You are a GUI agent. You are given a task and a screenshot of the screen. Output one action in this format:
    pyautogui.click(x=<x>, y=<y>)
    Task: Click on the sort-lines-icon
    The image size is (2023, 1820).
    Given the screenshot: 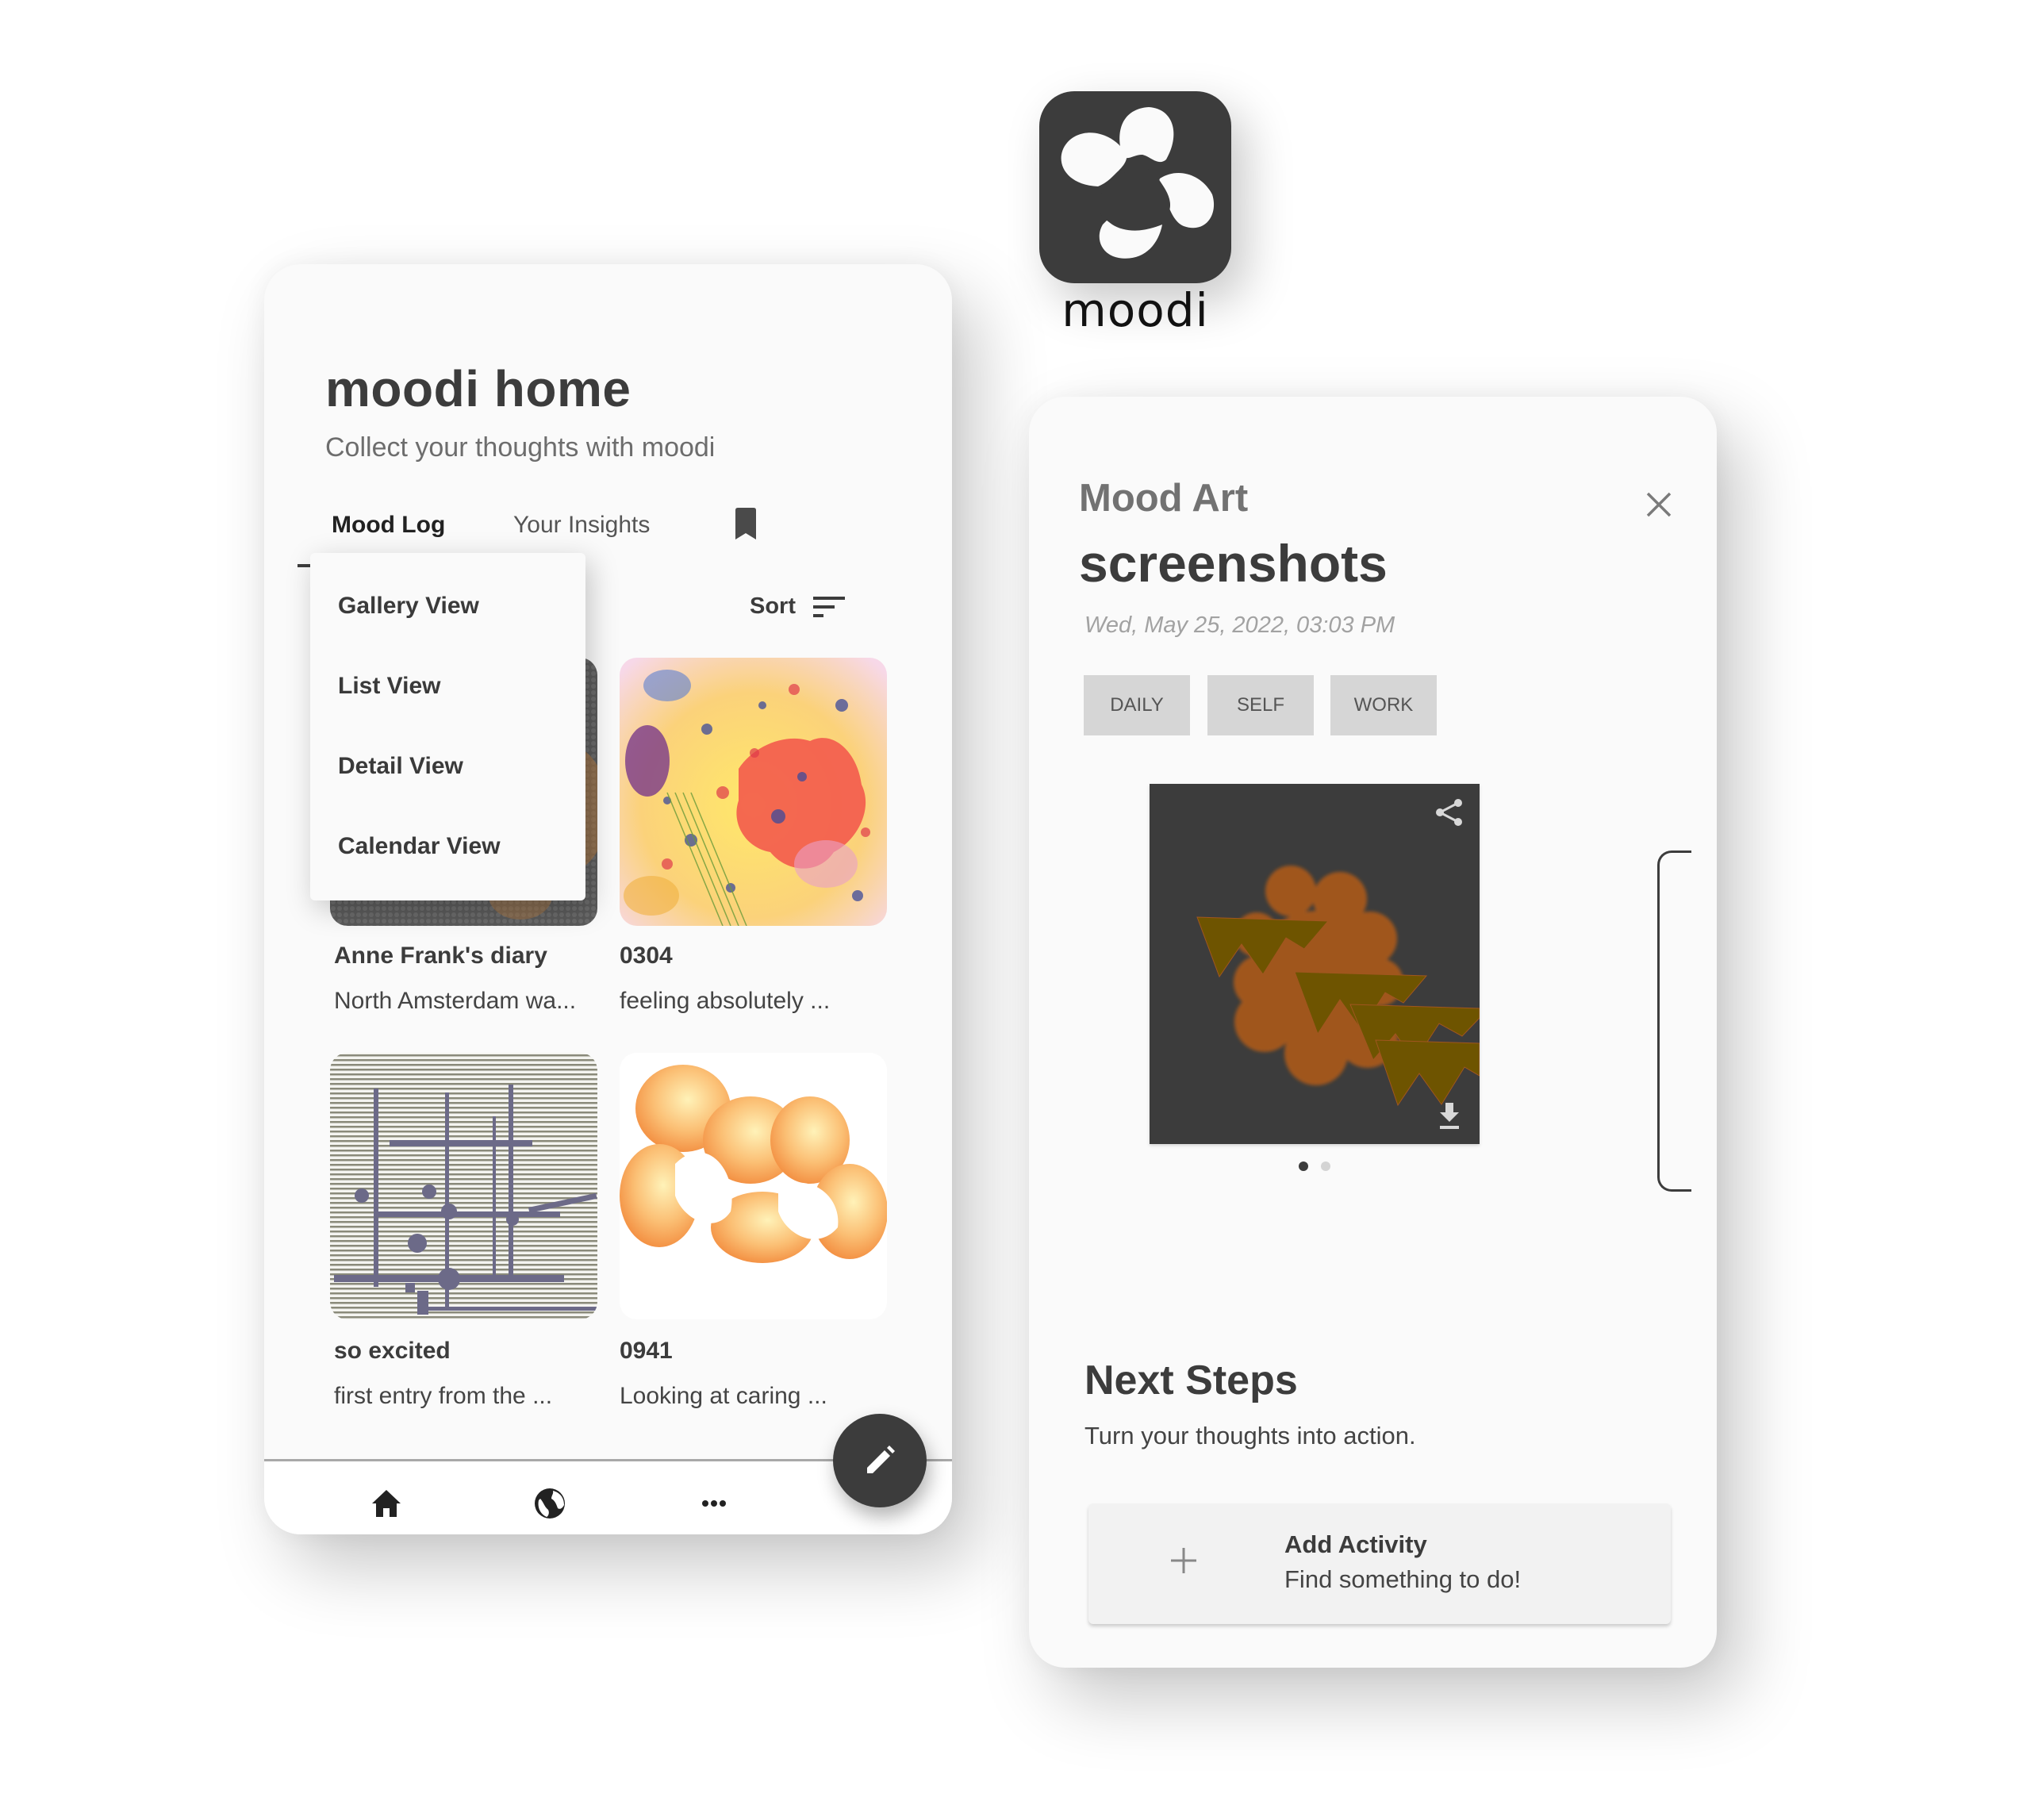 What is the action you would take?
    pyautogui.click(x=829, y=606)
    